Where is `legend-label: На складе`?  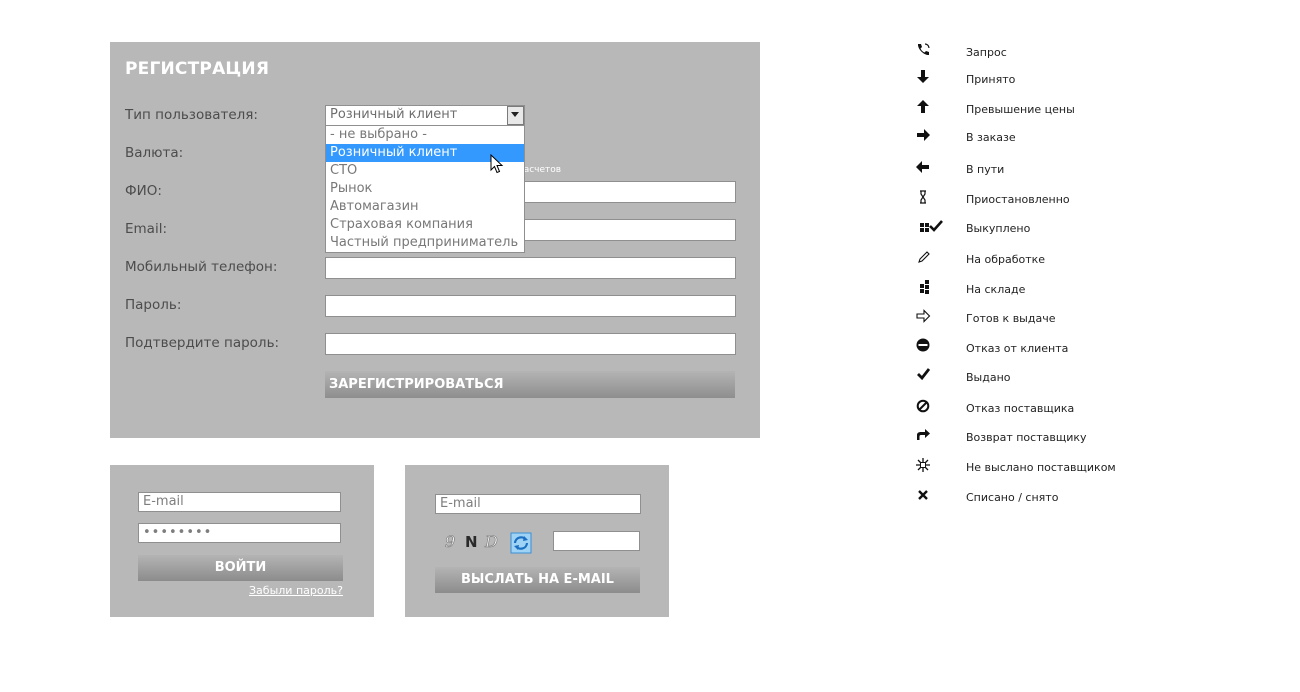 legend-label: На складе is located at coordinates (996, 289).